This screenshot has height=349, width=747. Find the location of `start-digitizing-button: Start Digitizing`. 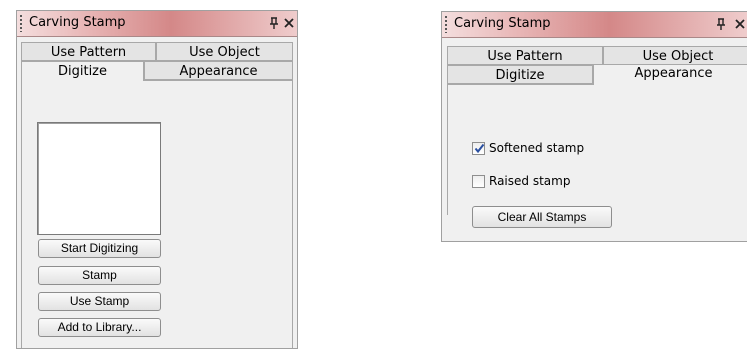

start-digitizing-button: Start Digitizing is located at coordinates (99, 248).